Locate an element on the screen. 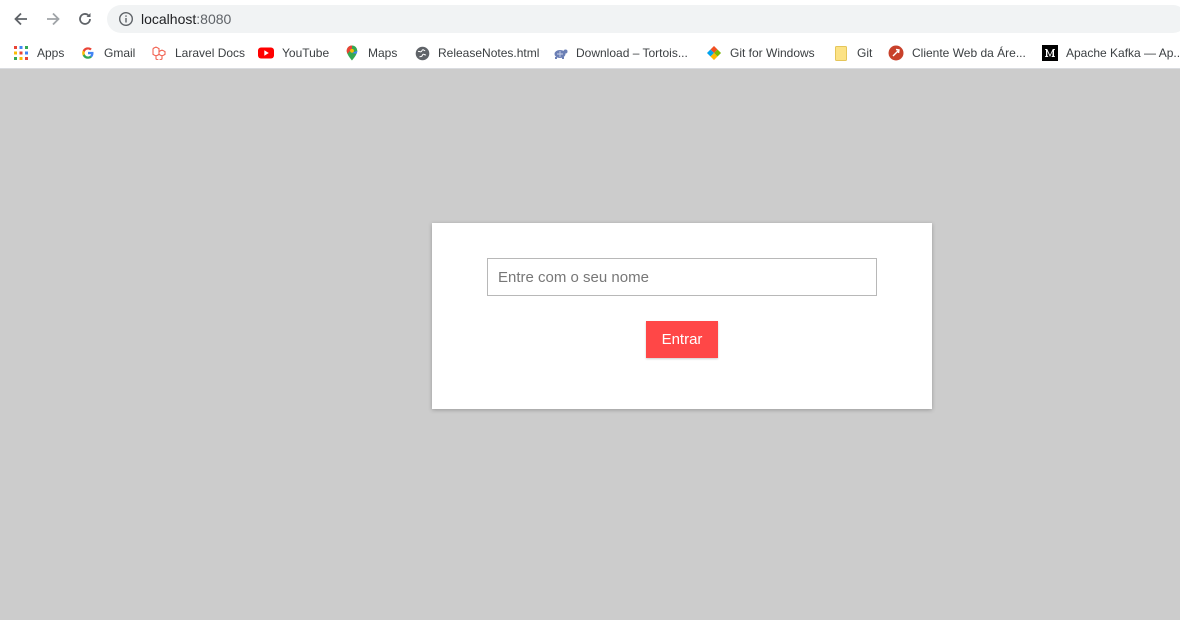  bookmark-laravel-docs: Laravel Docs is located at coordinates (198, 53).